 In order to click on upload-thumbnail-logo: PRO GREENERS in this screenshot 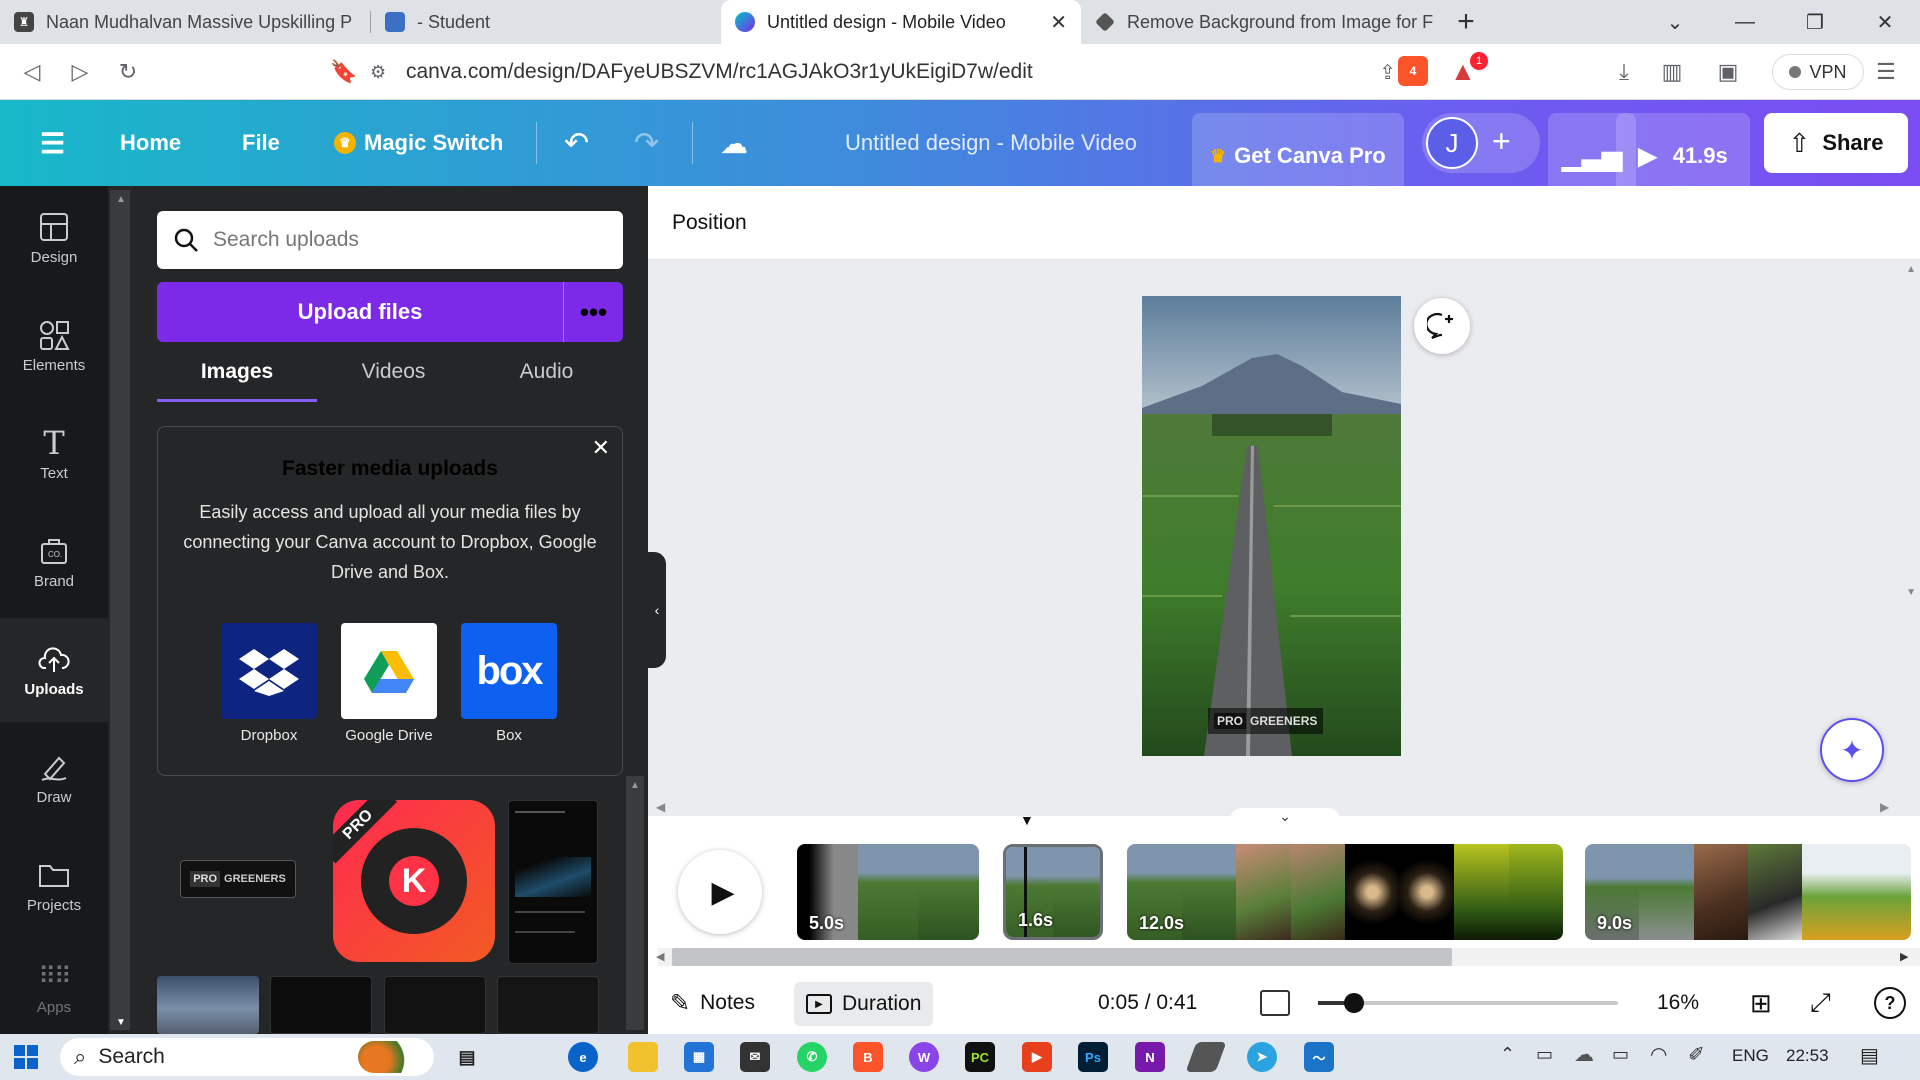, I will do `click(238, 879)`.